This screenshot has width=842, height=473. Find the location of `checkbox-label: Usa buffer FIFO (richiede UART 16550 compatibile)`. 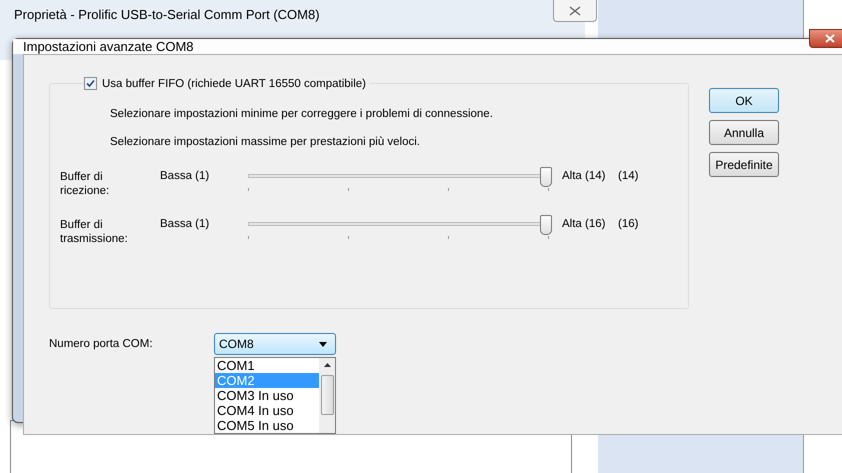

checkbox-label: Usa buffer FIFO (richiede UART 16550 compatibile) is located at coordinates (234, 84).